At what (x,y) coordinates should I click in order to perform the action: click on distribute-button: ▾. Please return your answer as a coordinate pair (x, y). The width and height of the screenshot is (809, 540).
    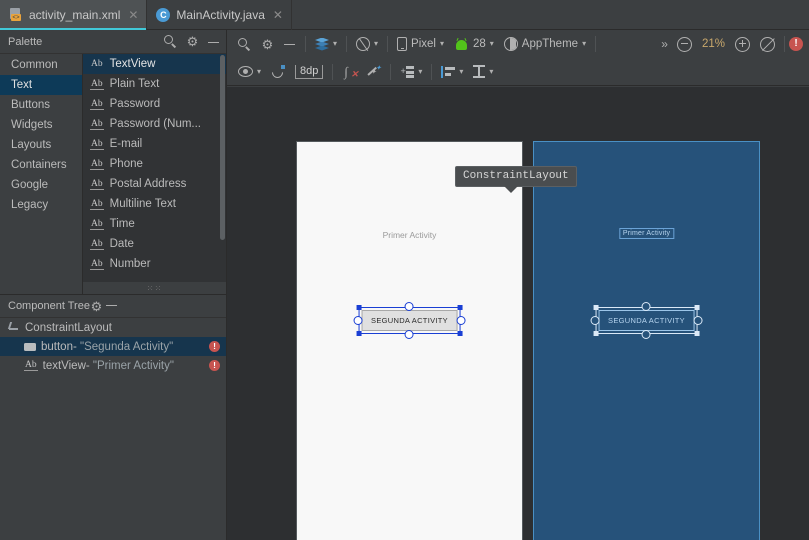
    Looking at the image, I should click on (483, 72).